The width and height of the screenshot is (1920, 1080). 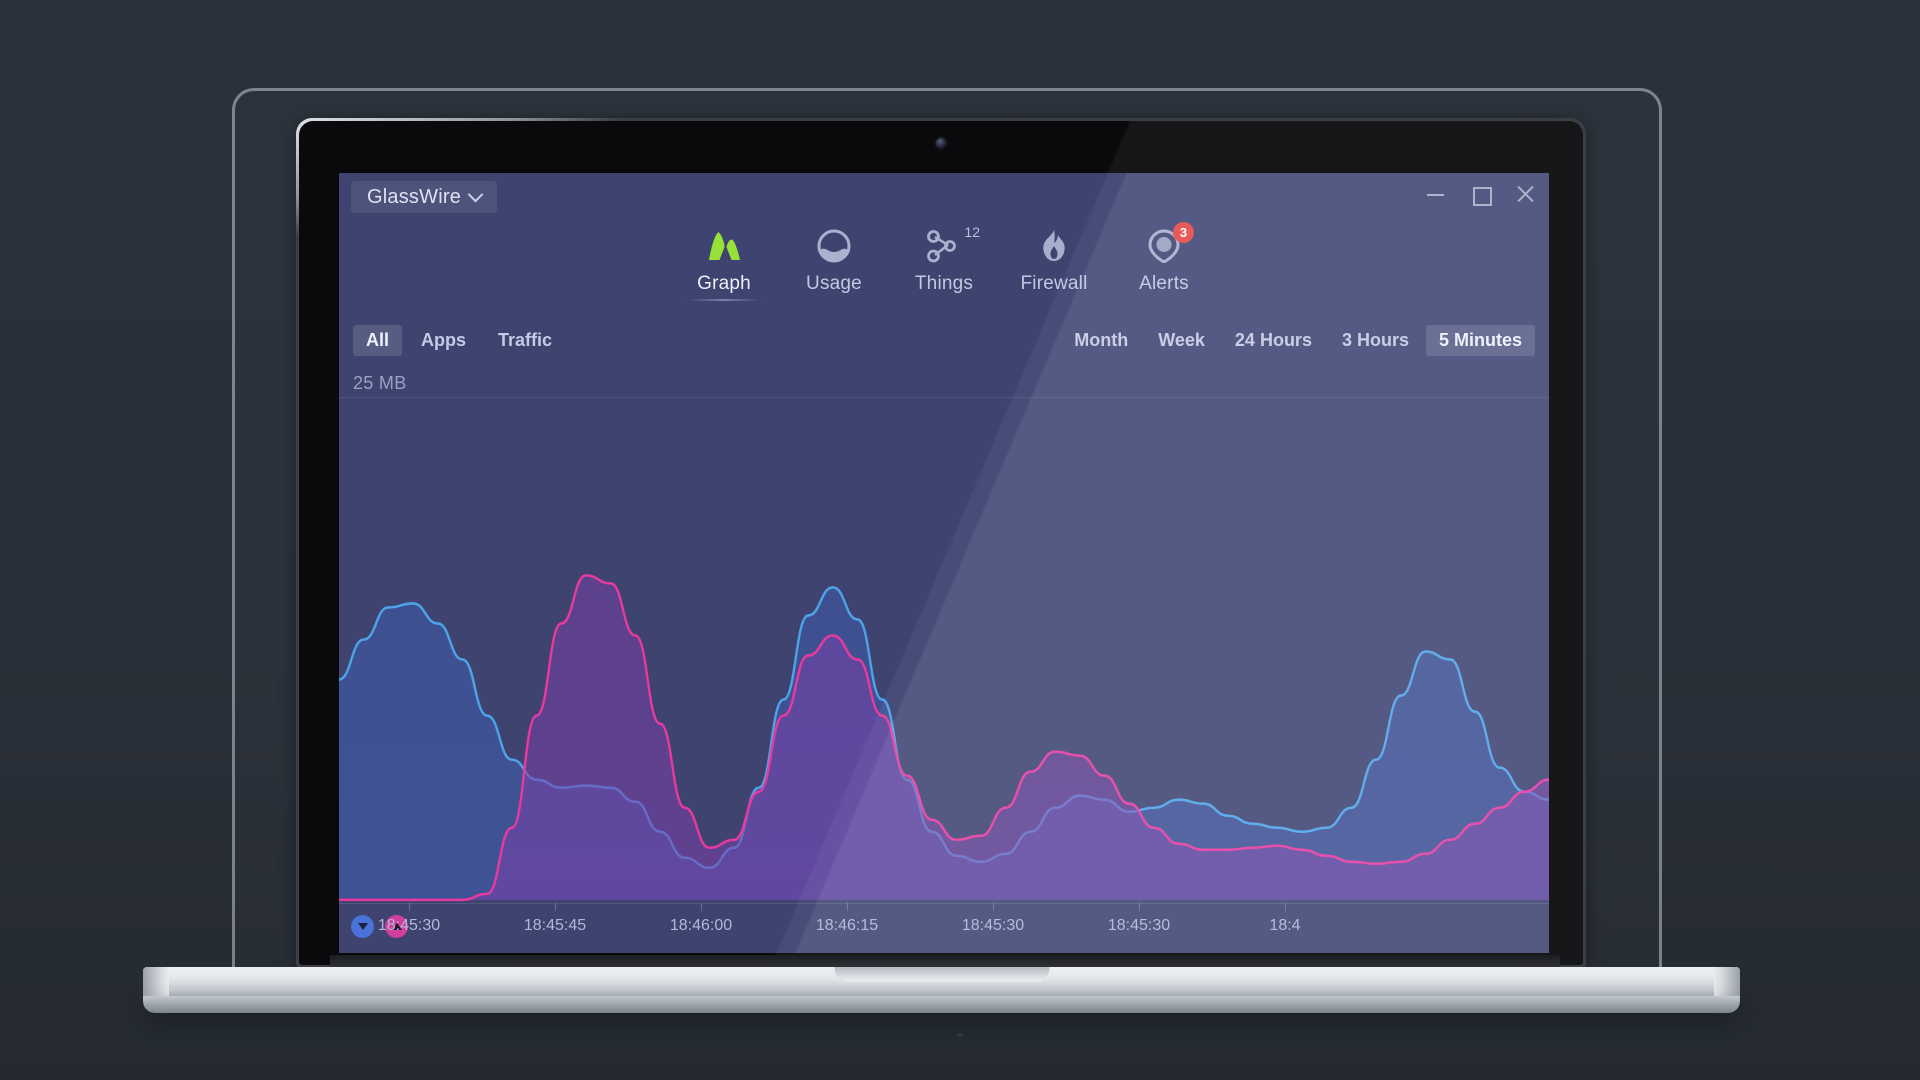 What do you see at coordinates (834, 246) in the screenshot?
I see `usage-pie-icon` at bounding box center [834, 246].